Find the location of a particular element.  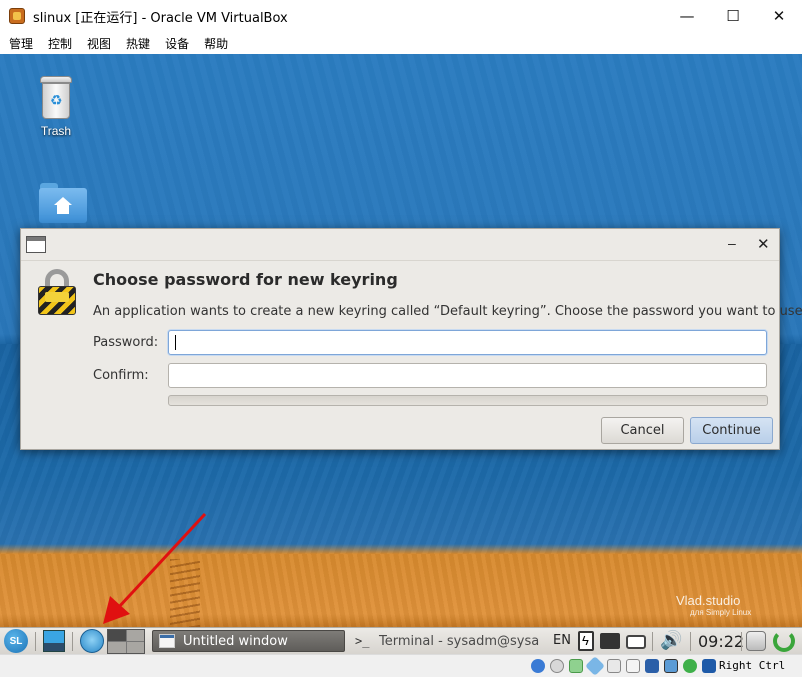

menu-help: 帮助 is located at coordinates (216, 43).